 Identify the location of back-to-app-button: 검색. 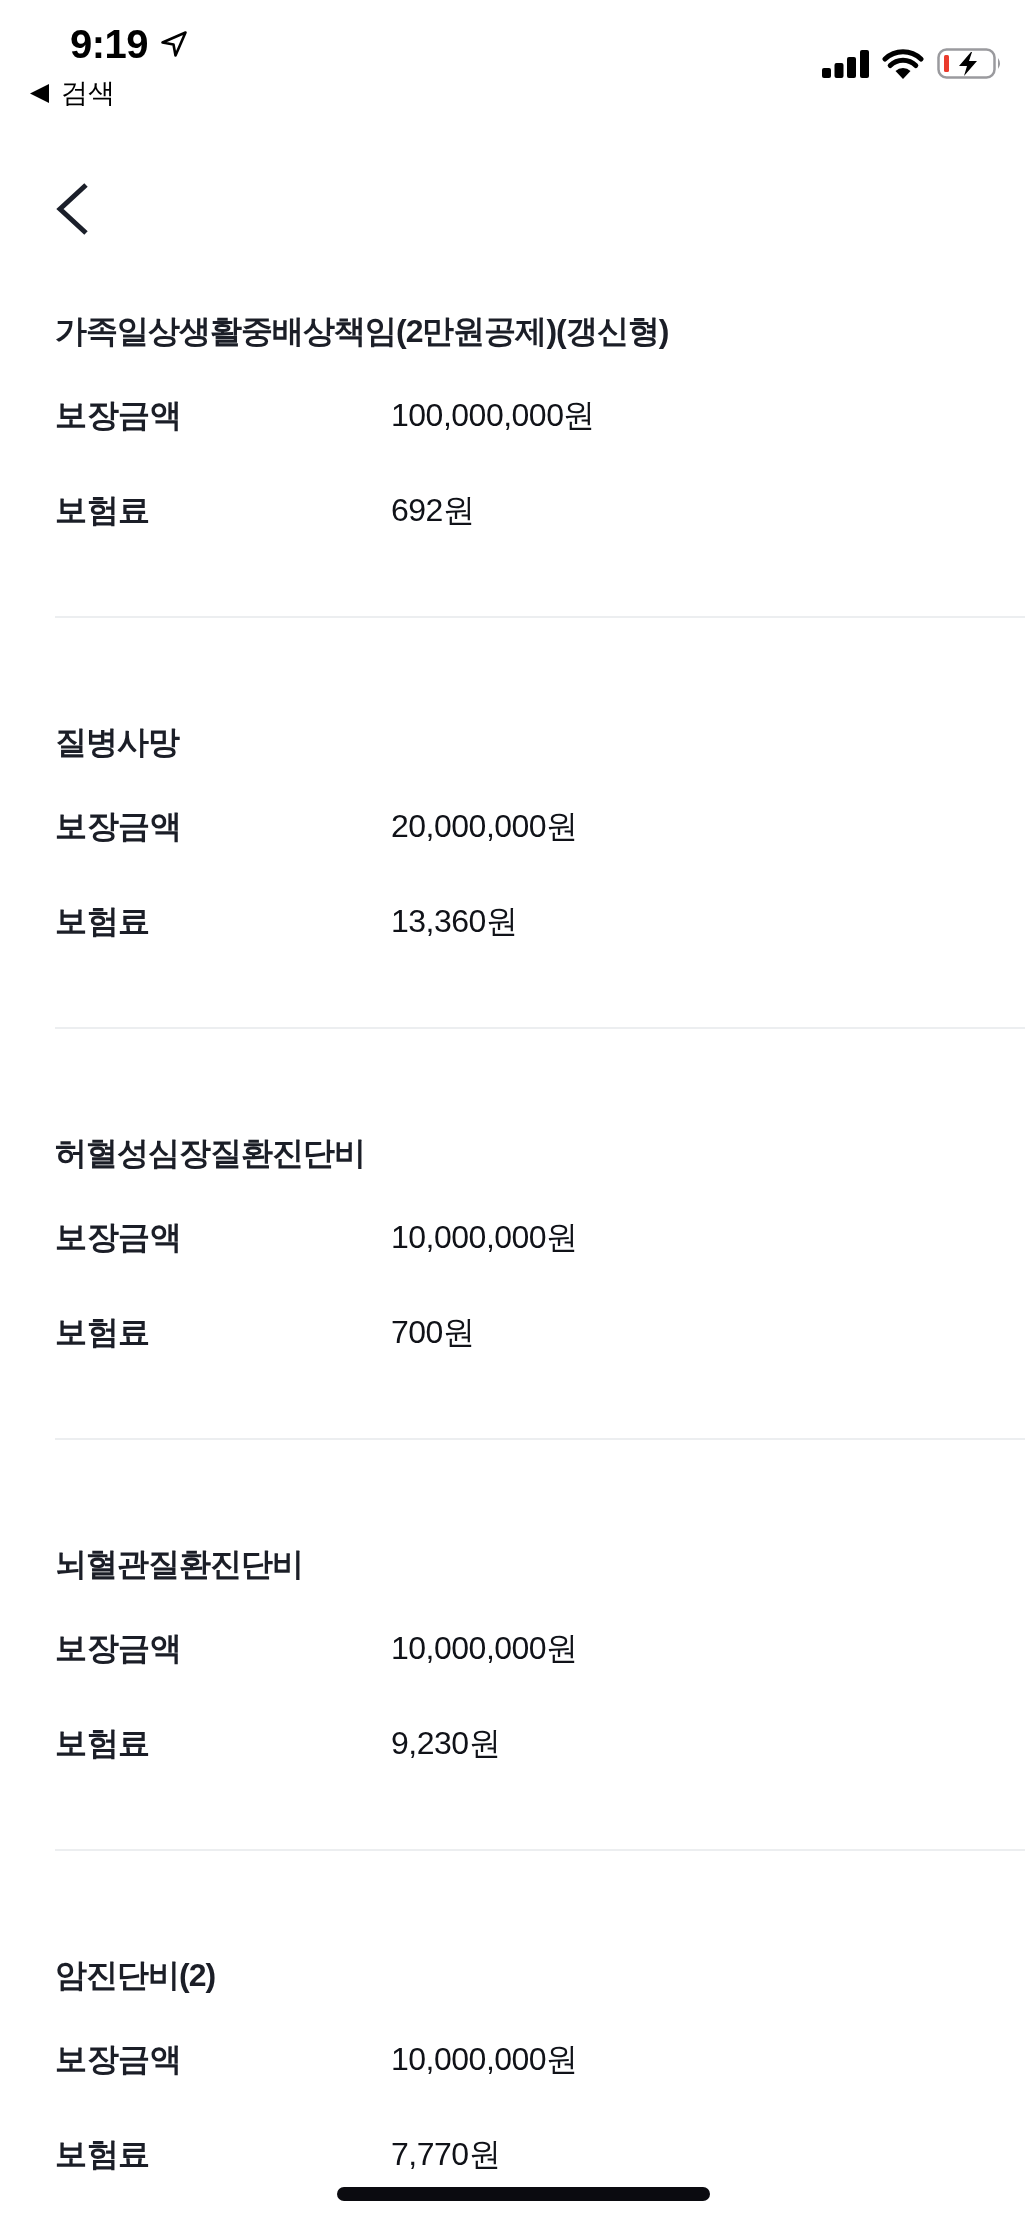
(72, 93).